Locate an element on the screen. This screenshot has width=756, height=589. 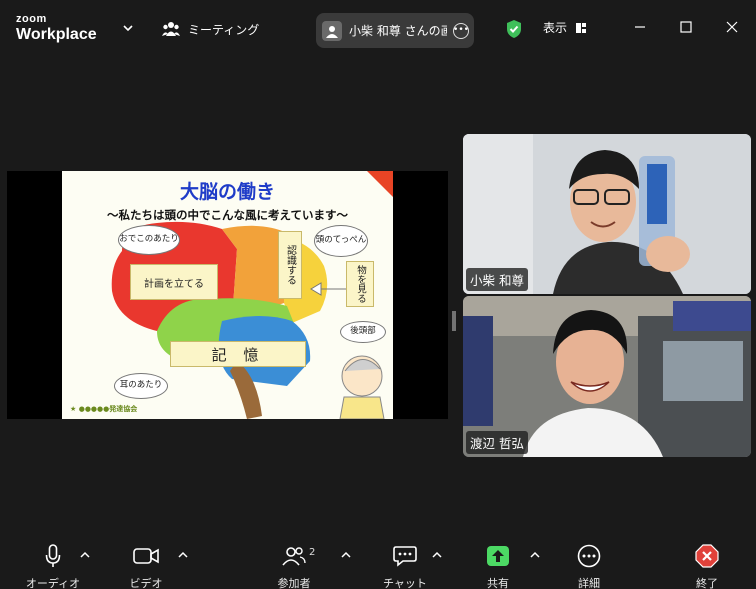
screen-share-host-pill: 小柴 和尊 さんの画面 ••• is located at coordinates (395, 30).